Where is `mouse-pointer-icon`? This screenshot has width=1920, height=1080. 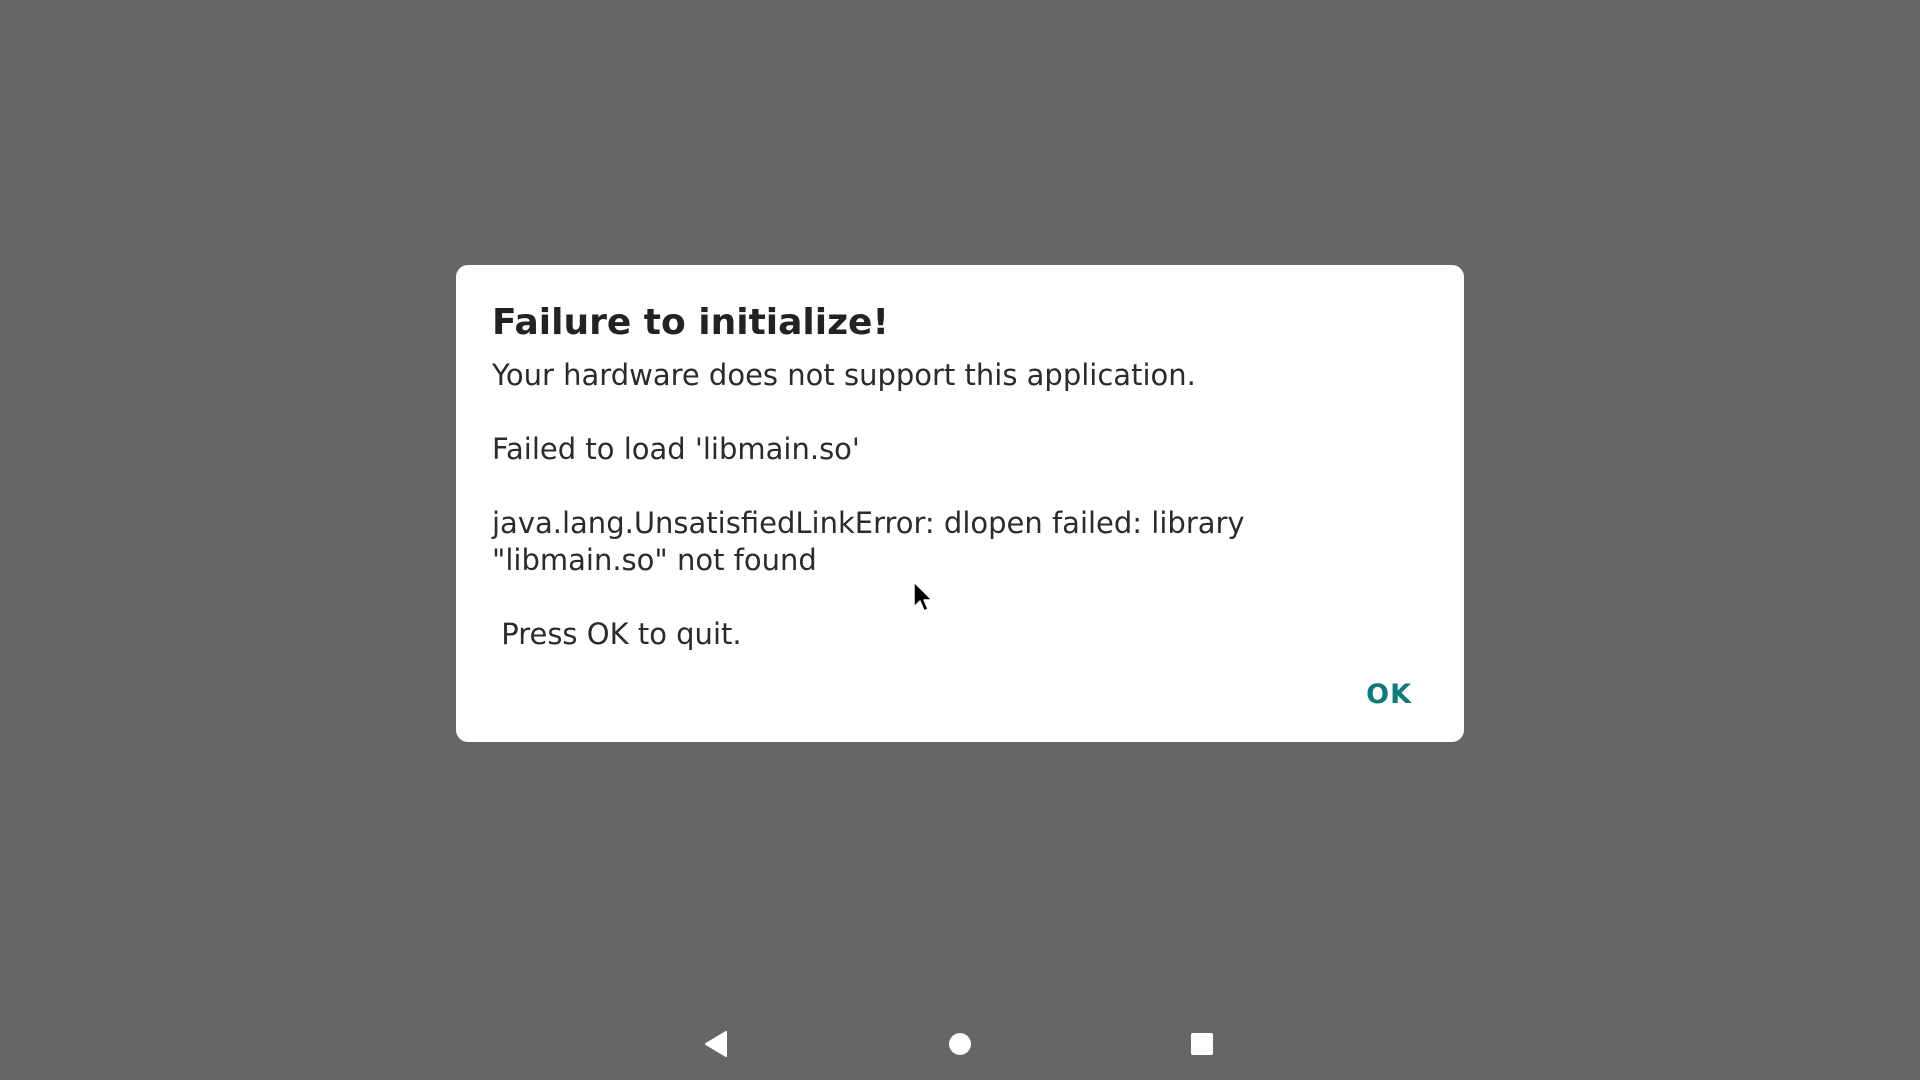 mouse-pointer-icon is located at coordinates (923, 596).